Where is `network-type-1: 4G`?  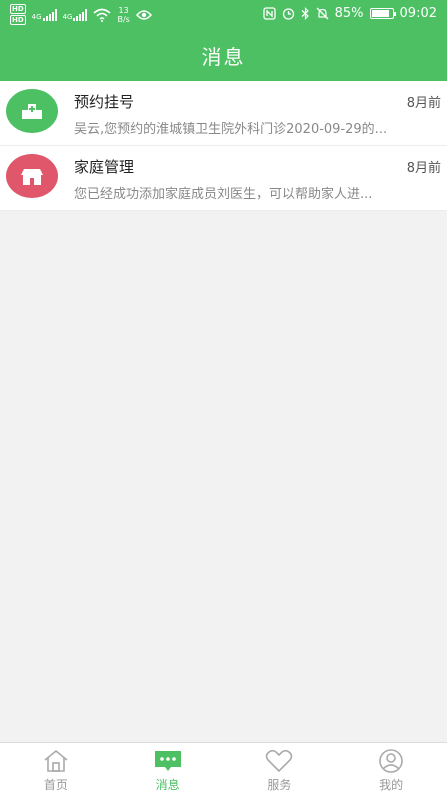
network-type-1: 4G is located at coordinates (36, 16).